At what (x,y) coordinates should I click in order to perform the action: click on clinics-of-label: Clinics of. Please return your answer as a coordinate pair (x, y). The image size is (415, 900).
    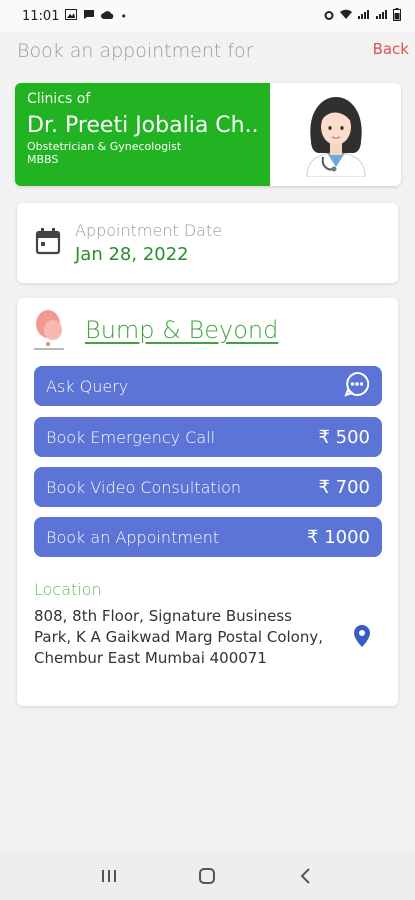
    Looking at the image, I should click on (59, 99).